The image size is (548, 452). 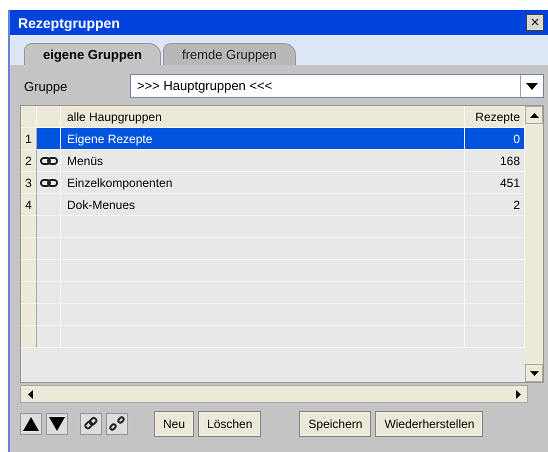 What do you see at coordinates (263, 117) in the screenshot?
I see `column-header: alle Haupgruppen` at bounding box center [263, 117].